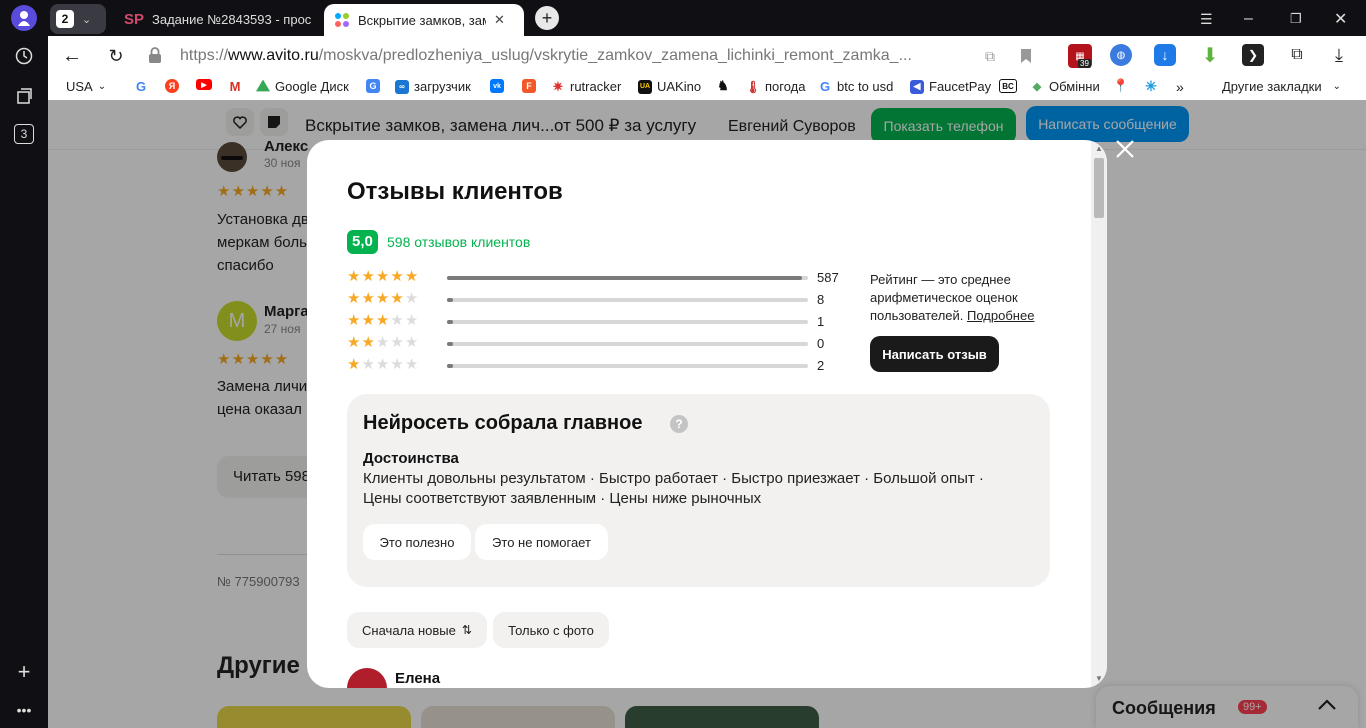  I want to click on bookmark-label: загрузчик, so click(442, 86).